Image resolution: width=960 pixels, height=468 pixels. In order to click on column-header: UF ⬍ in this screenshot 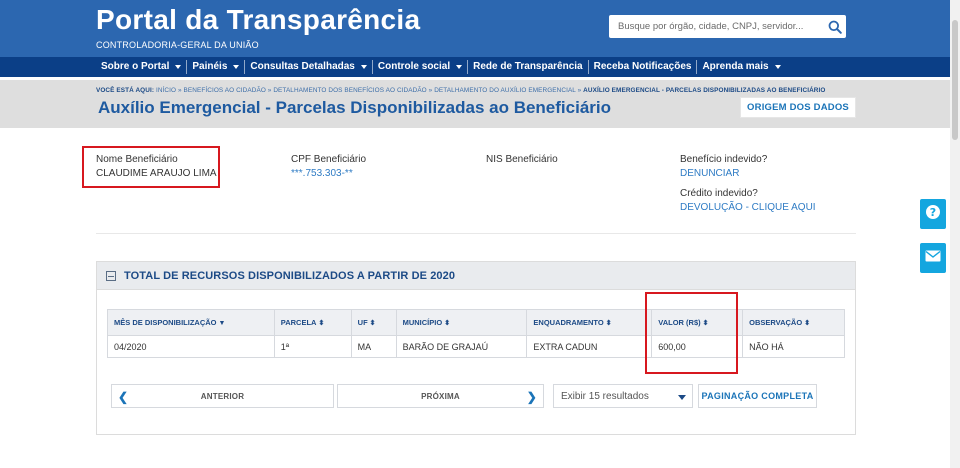, I will do `click(373, 322)`.